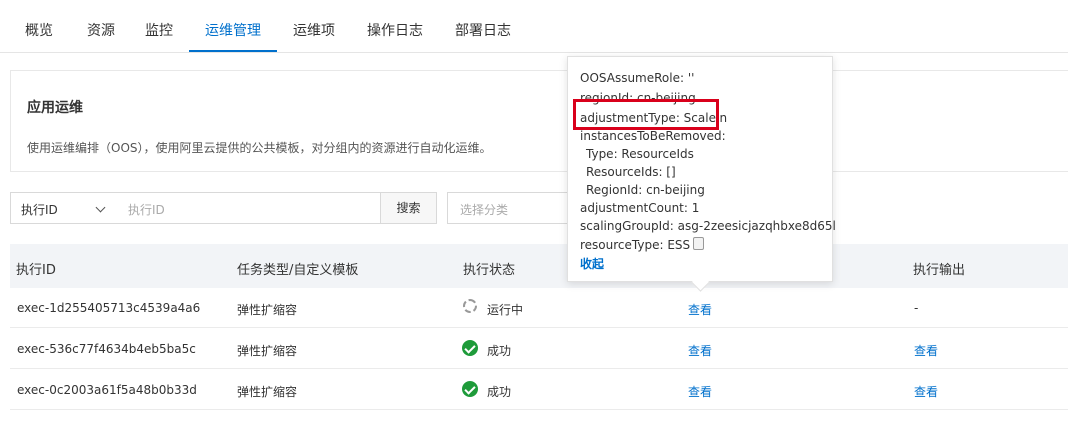 This screenshot has height=428, width=1068. What do you see at coordinates (233, 26) in the screenshot?
I see `tab-ops-management: 运维管理` at bounding box center [233, 26].